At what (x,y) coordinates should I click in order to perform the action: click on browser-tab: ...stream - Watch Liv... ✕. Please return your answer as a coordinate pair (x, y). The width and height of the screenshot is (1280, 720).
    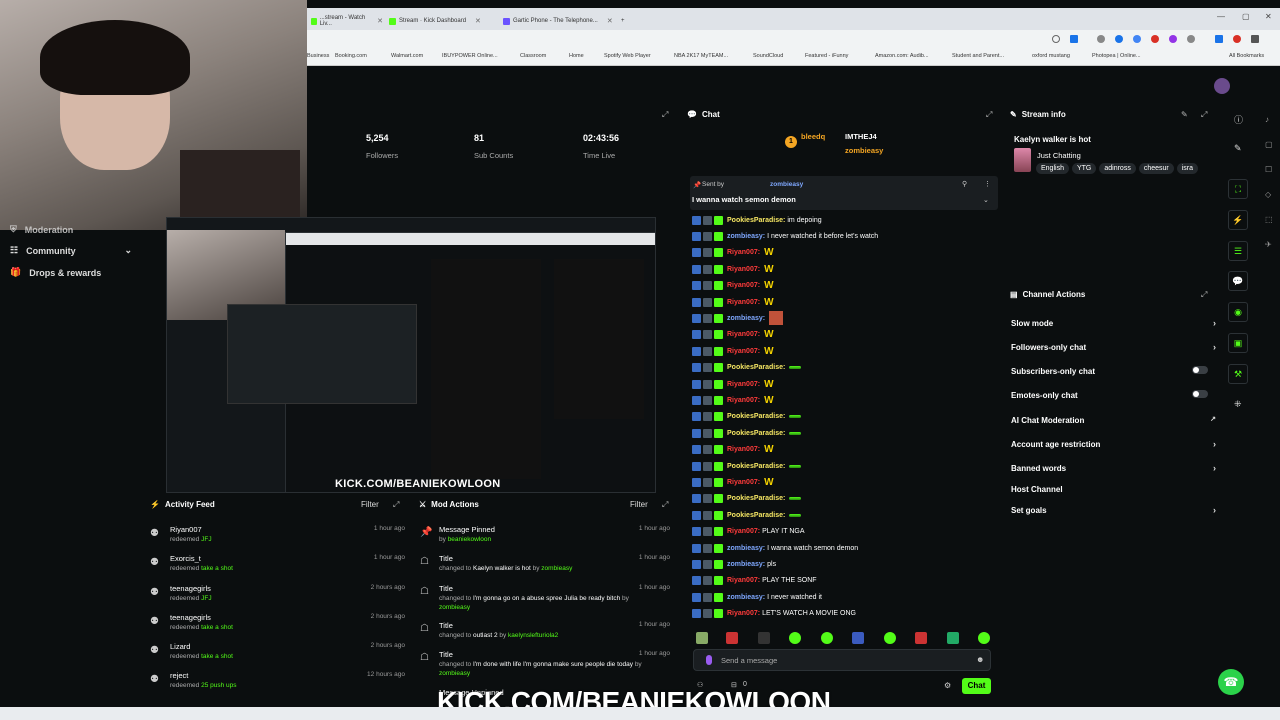
    Looking at the image, I should click on (347, 21).